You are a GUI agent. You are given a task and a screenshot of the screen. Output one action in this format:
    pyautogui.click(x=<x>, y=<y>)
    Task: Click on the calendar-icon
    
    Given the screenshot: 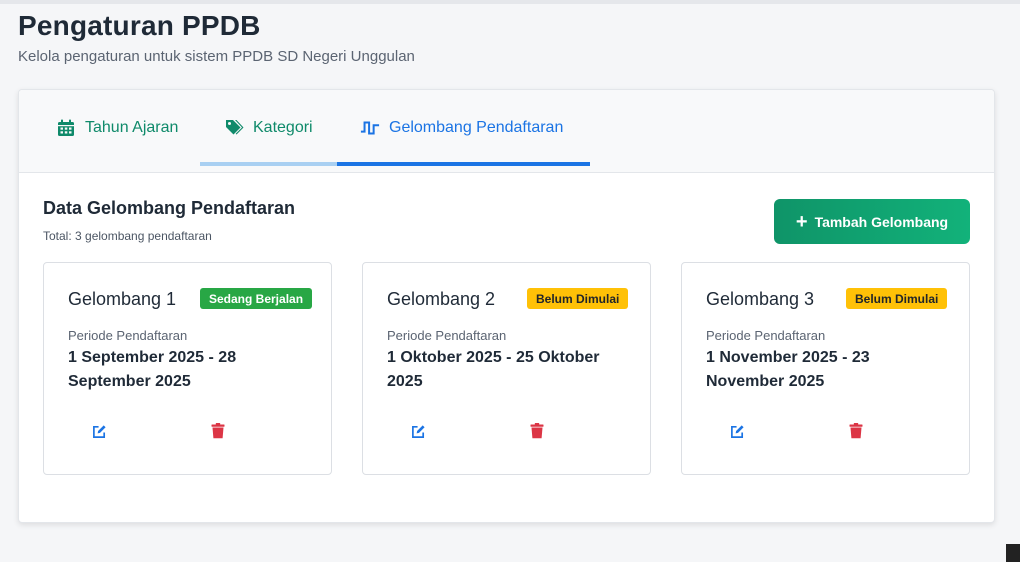 What is the action you would take?
    pyautogui.click(x=66, y=128)
    